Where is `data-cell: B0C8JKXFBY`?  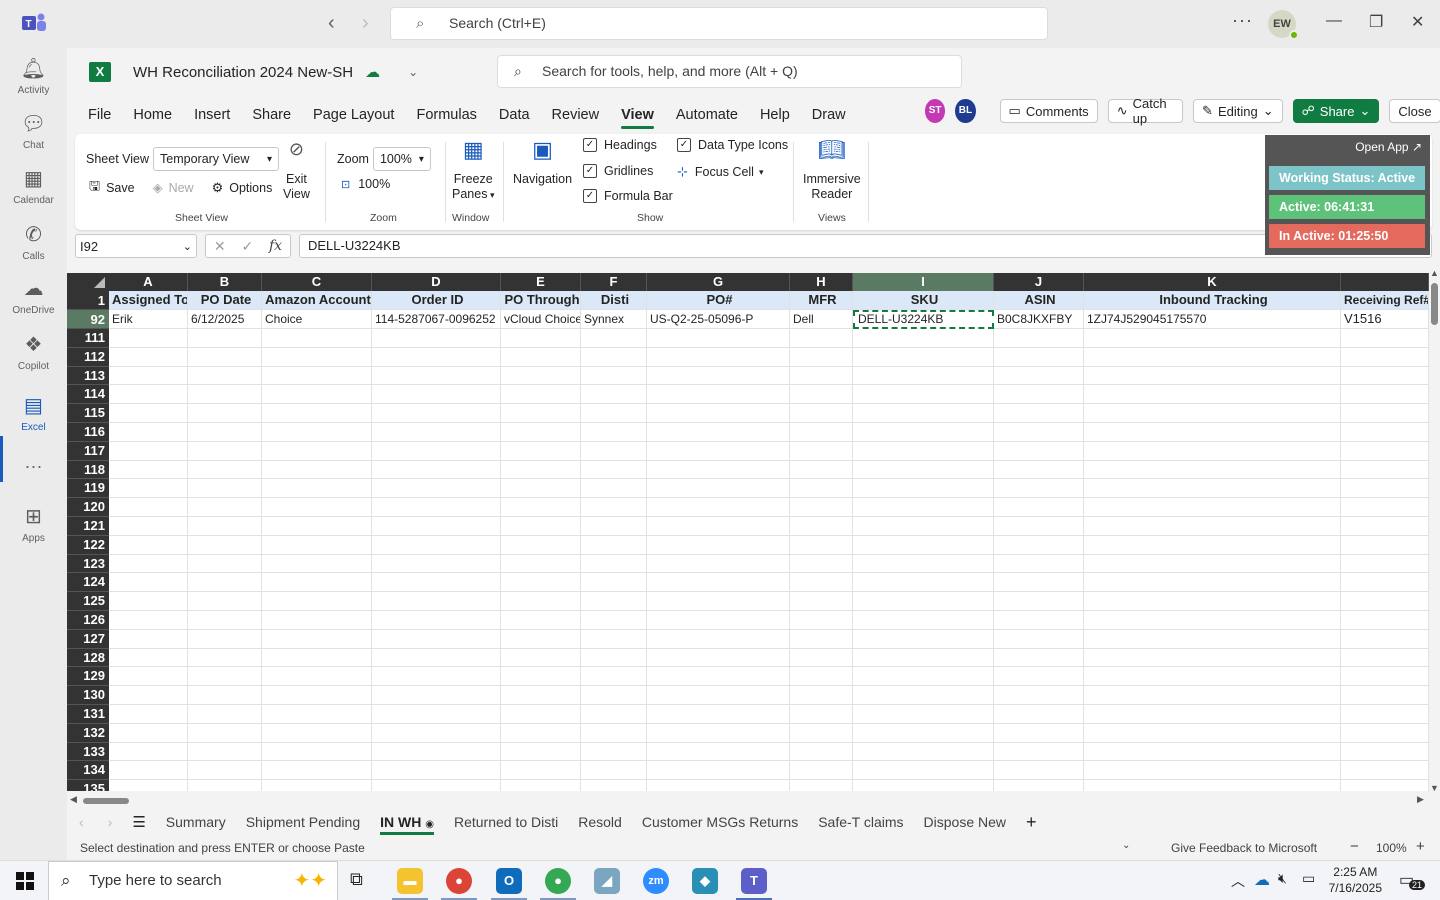 data-cell: B0C8JKXFBY is located at coordinates (1039, 319).